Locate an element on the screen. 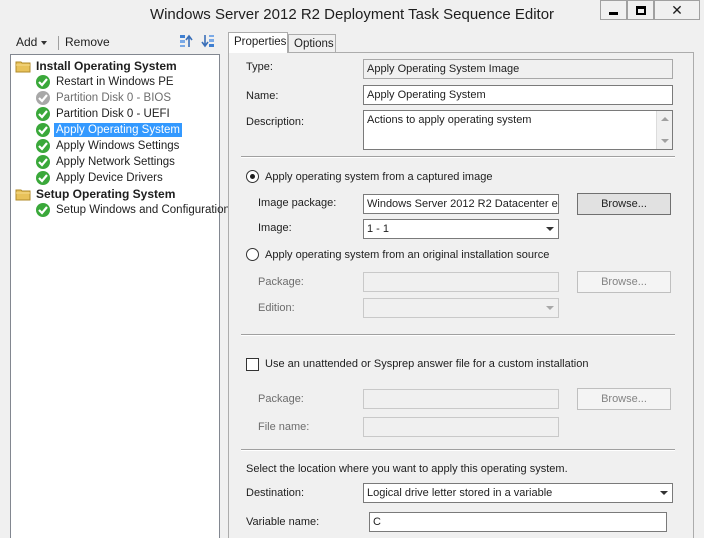  tree-item-partition-bios: Partition Disk 0 - BIOS is located at coordinates (104, 98).